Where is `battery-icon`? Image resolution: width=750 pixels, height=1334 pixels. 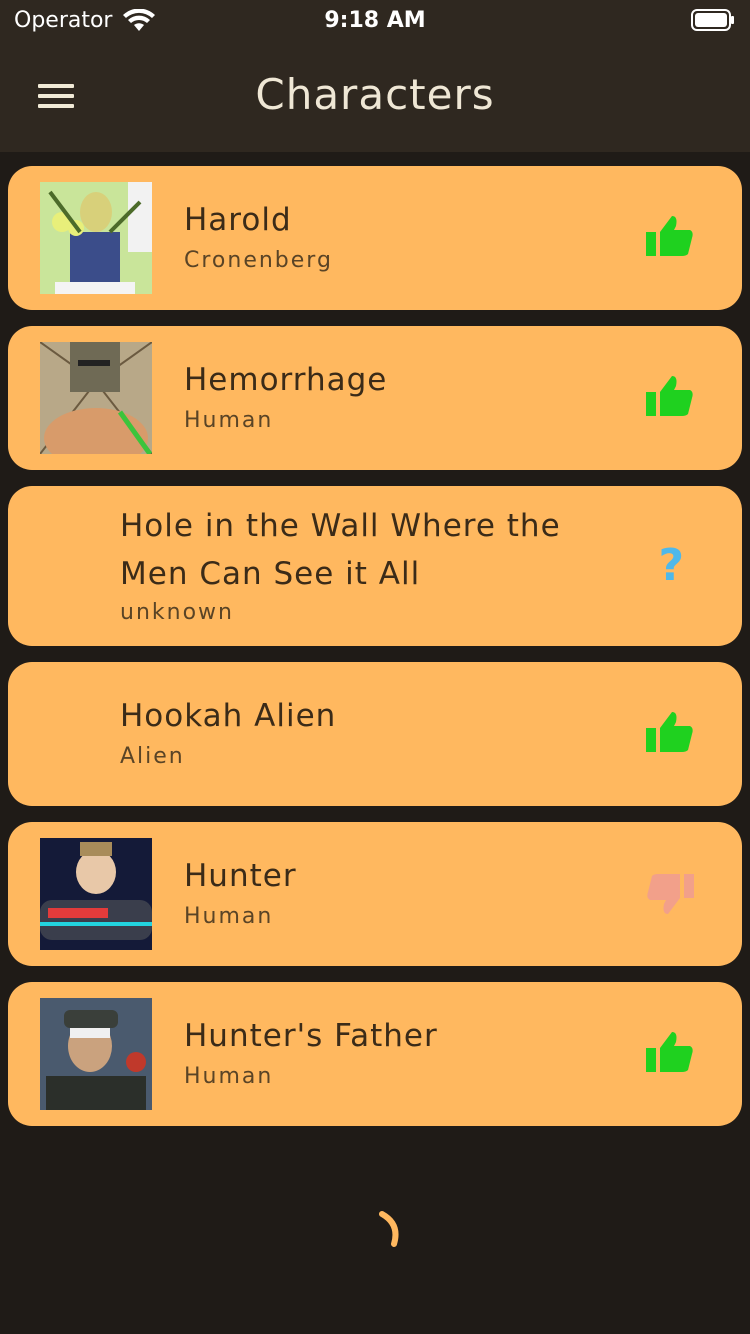
battery-icon is located at coordinates (712, 20).